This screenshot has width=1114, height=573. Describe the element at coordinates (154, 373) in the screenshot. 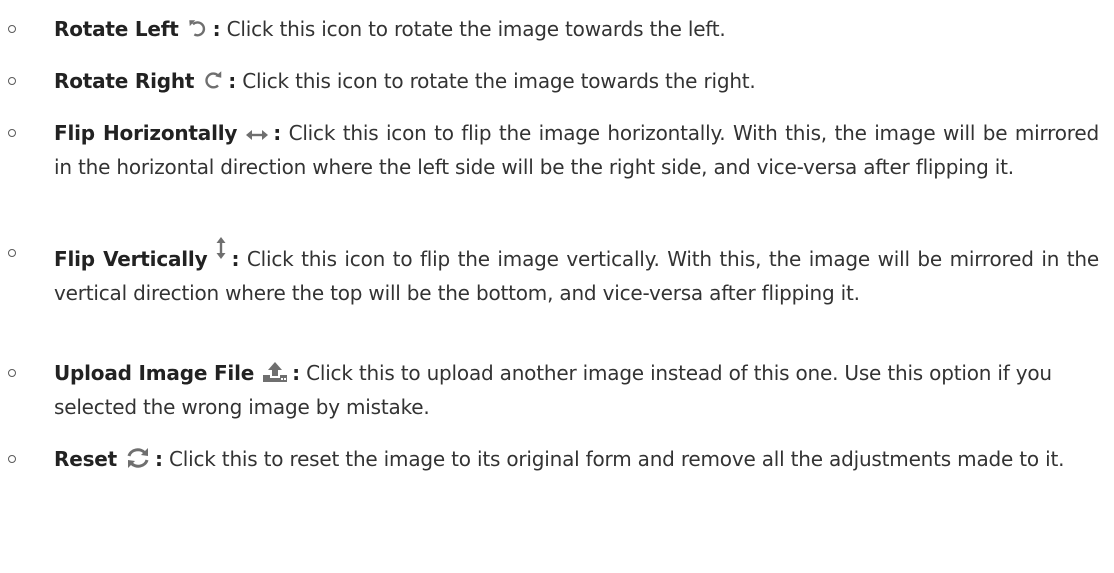

I see `term: Upload Image File` at that location.